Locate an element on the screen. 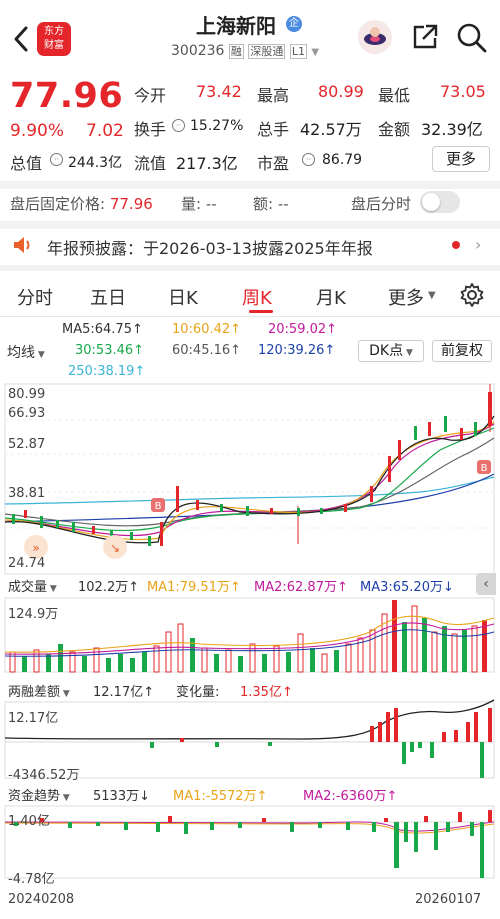 This screenshot has height=919, width=500. stat-value-amount: 32.39亿 is located at coordinates (452, 129).